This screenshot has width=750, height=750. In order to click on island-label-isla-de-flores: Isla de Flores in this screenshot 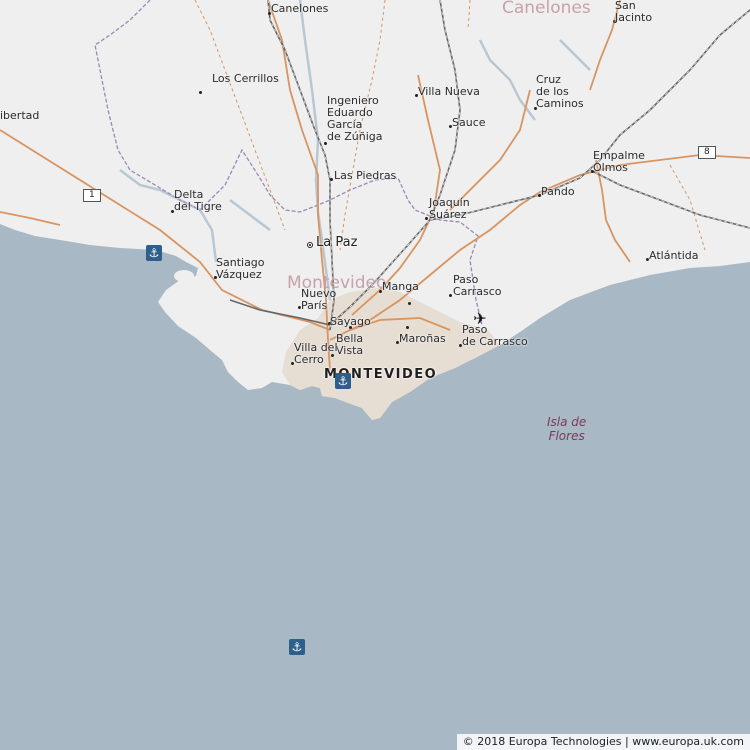, I will do `click(566, 429)`.